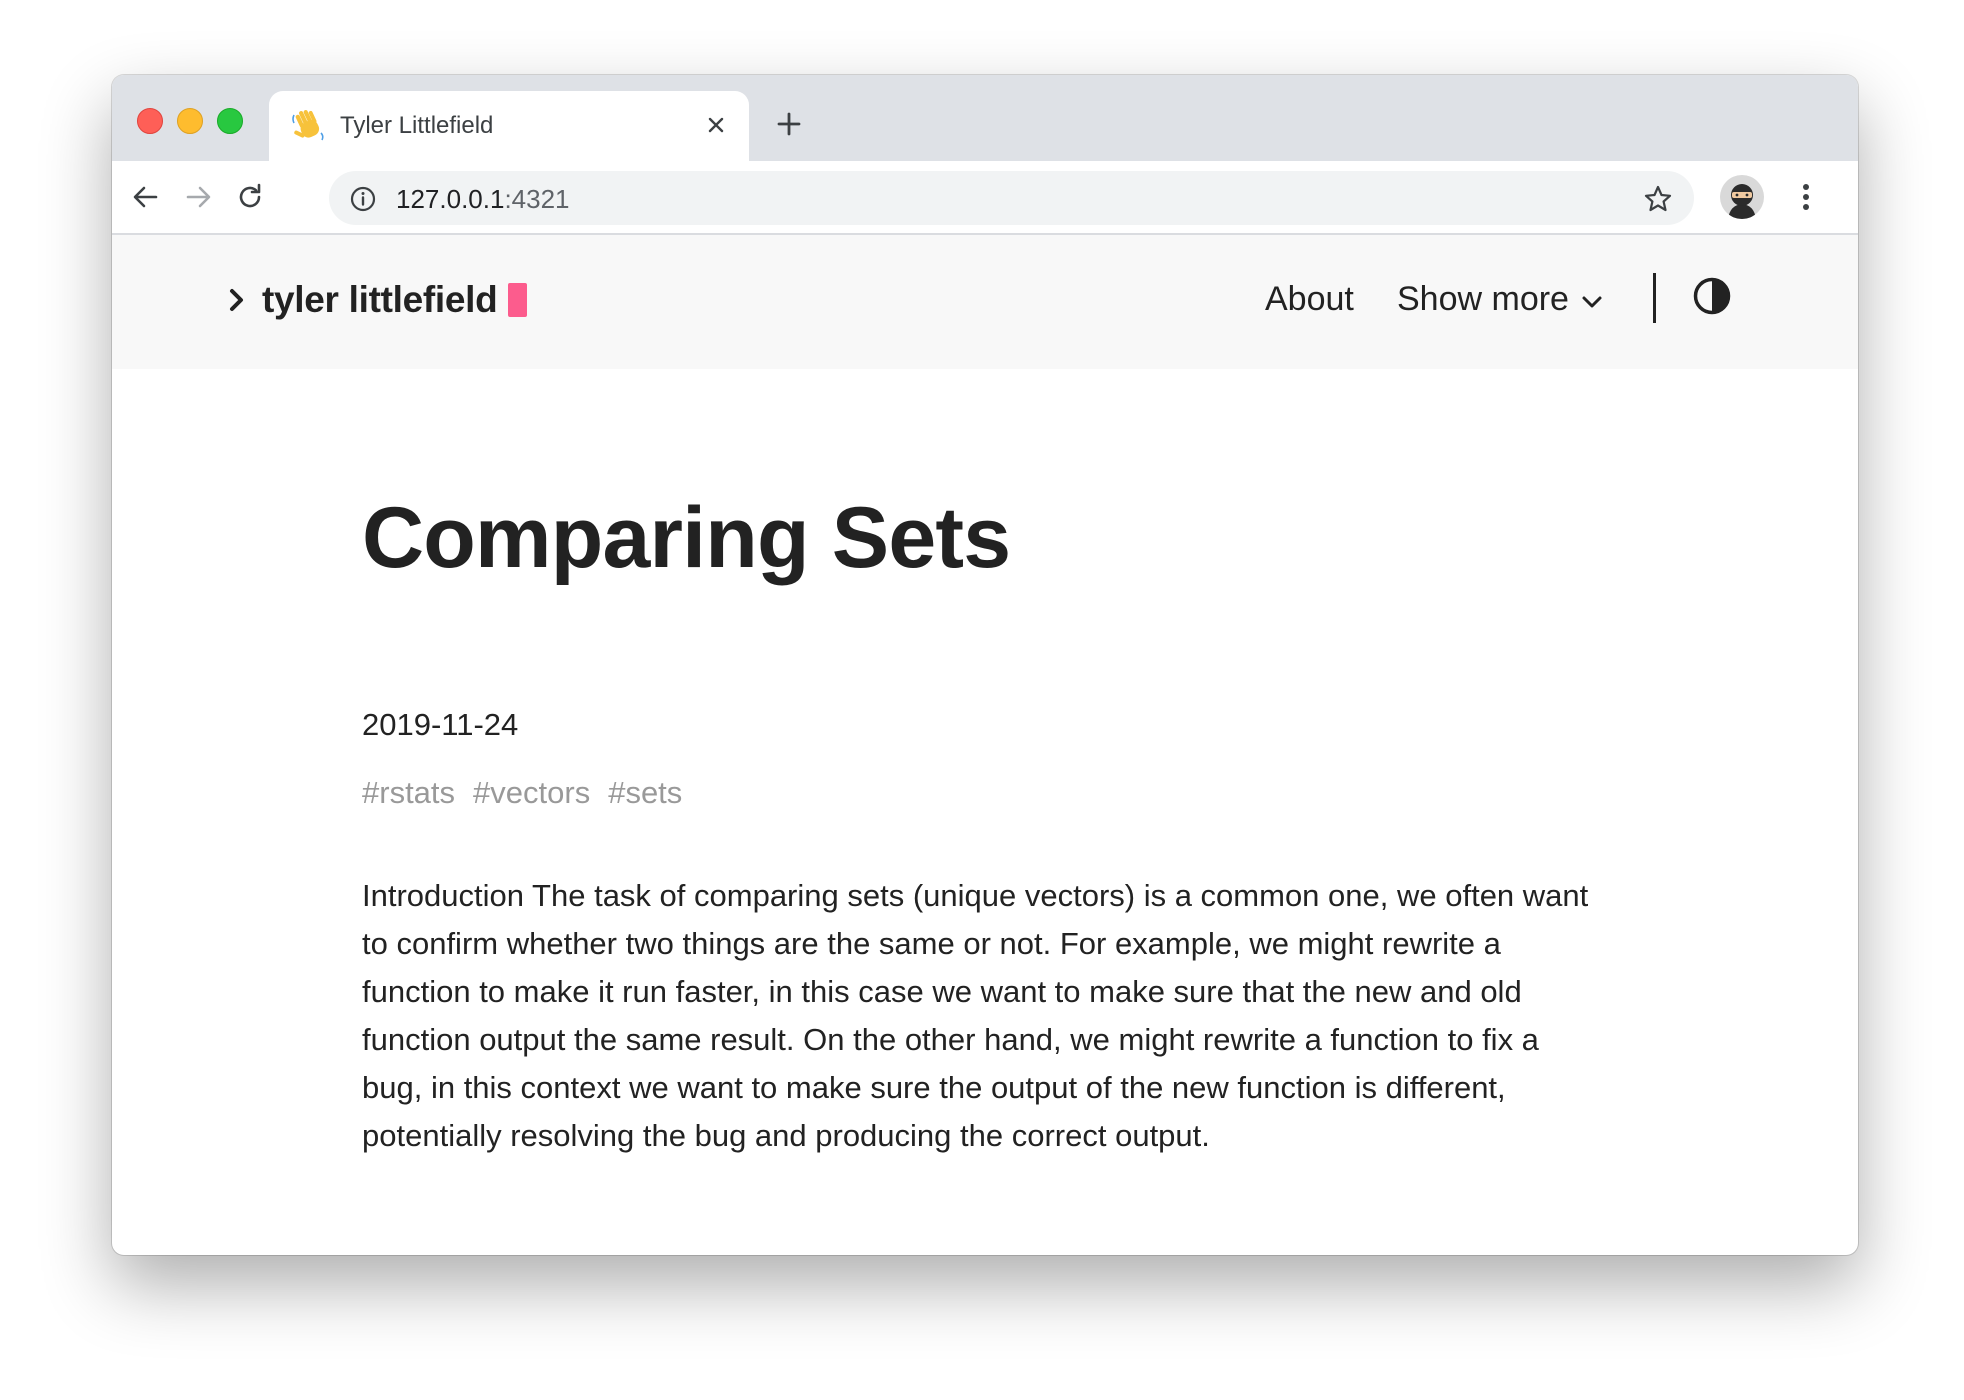 The height and width of the screenshot is (1400, 1964). What do you see at coordinates (198, 197) in the screenshot?
I see `forward-arrow-icon` at bounding box center [198, 197].